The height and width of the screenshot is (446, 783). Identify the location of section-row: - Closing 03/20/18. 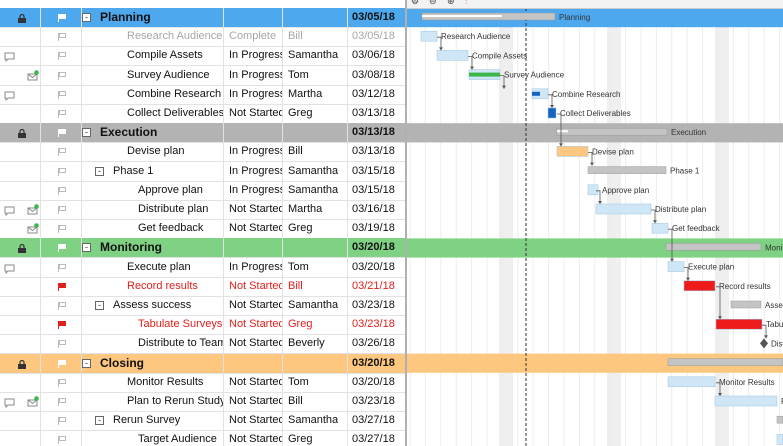
(202, 363).